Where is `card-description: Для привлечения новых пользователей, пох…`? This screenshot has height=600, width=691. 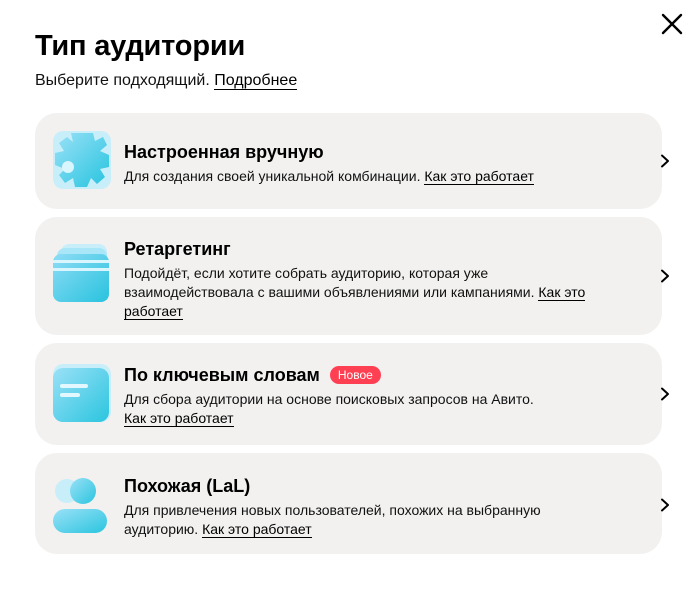
card-description: Для привлечения новых пользователей, пох… is located at coordinates (363, 520).